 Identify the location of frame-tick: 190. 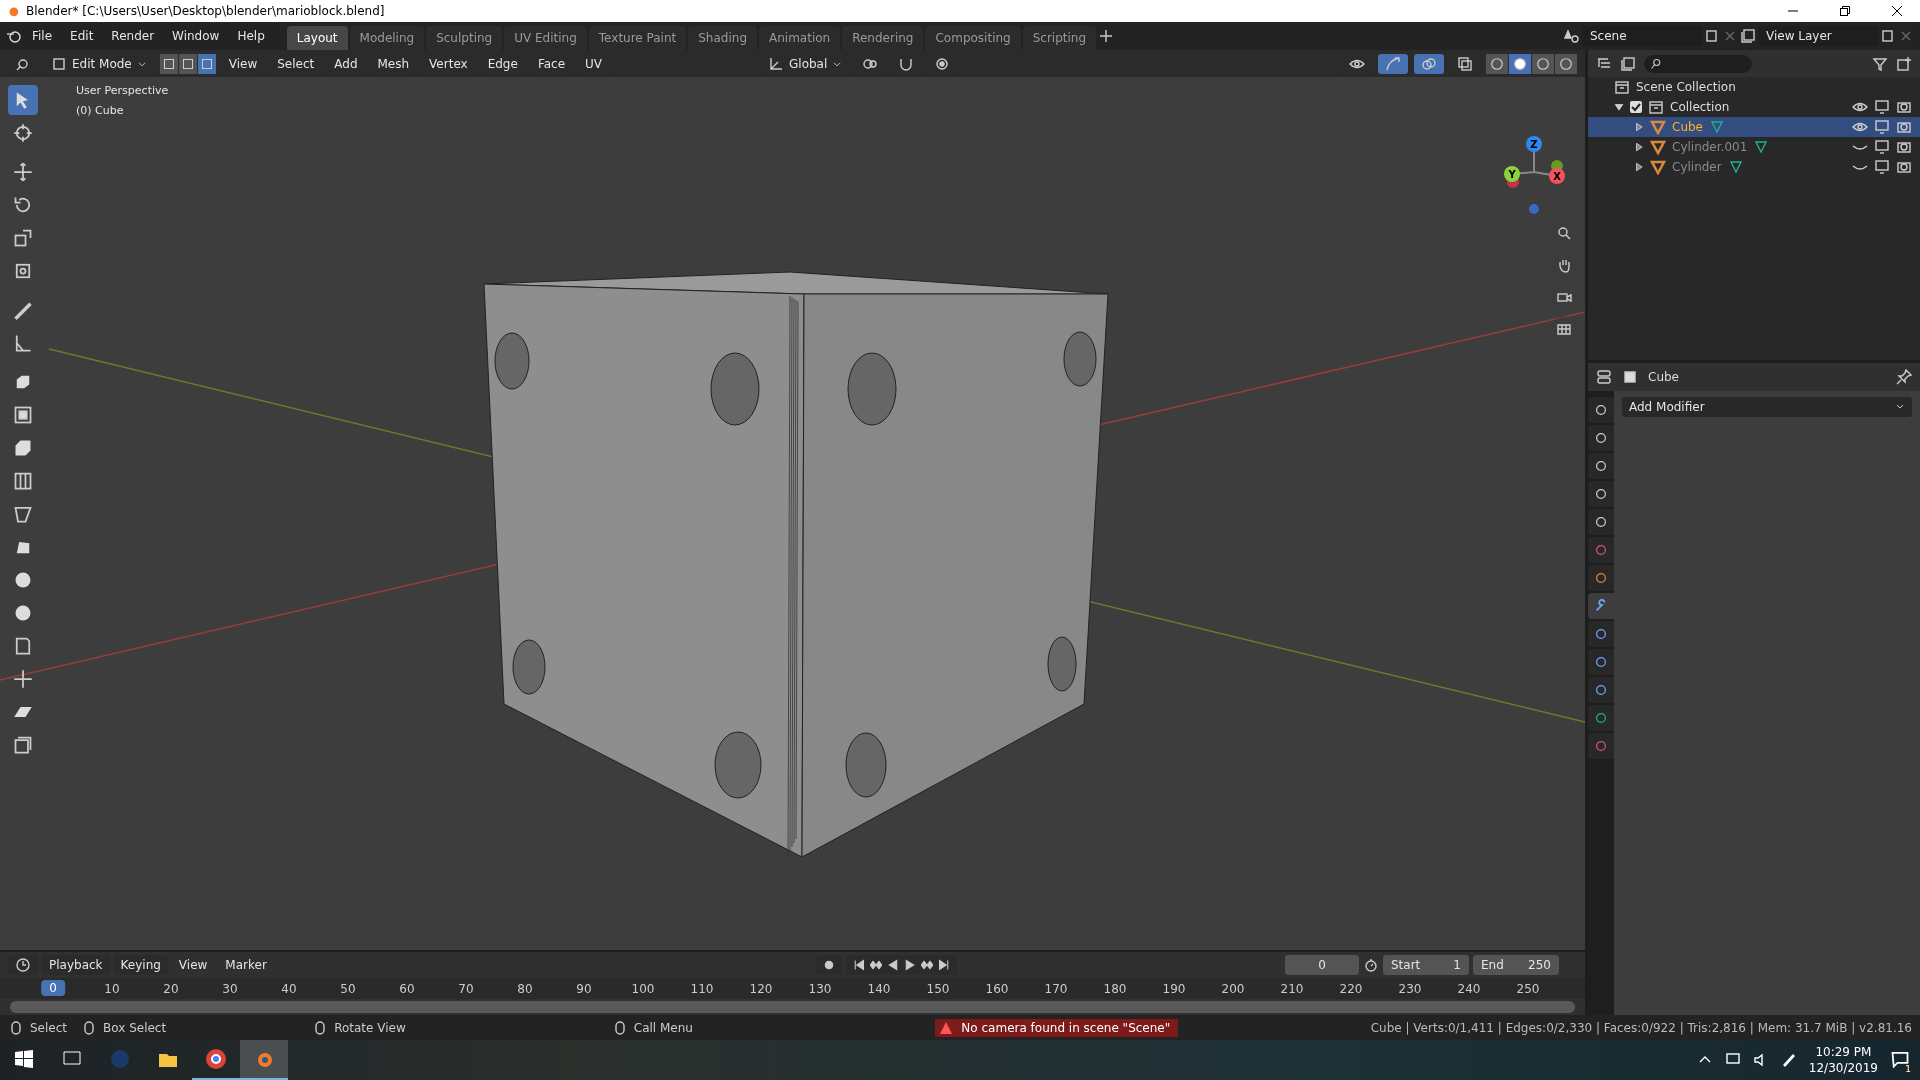
(1174, 988).